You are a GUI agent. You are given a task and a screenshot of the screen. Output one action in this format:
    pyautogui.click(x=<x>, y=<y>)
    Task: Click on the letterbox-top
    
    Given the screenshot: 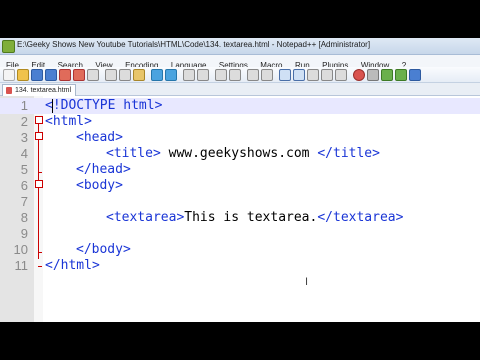 What is the action you would take?
    pyautogui.click(x=240, y=19)
    